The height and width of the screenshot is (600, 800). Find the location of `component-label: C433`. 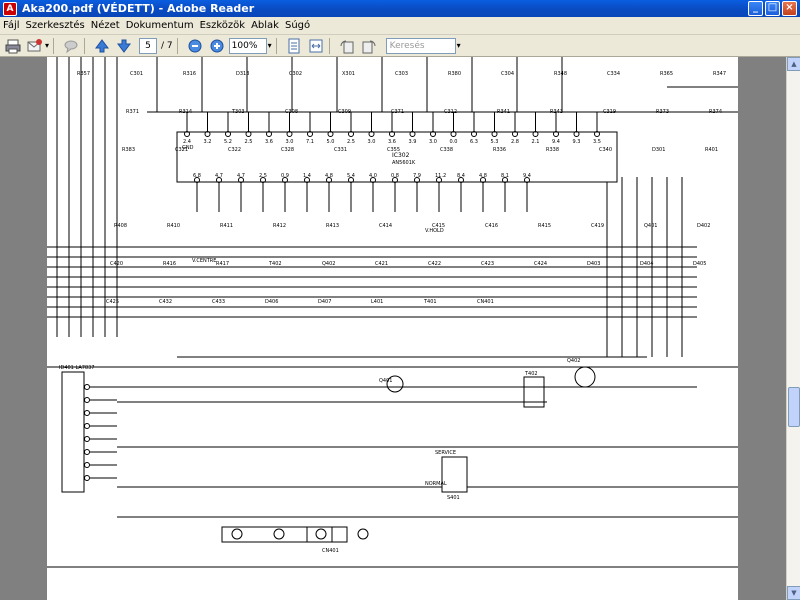

component-label: C433 is located at coordinates (218, 302).